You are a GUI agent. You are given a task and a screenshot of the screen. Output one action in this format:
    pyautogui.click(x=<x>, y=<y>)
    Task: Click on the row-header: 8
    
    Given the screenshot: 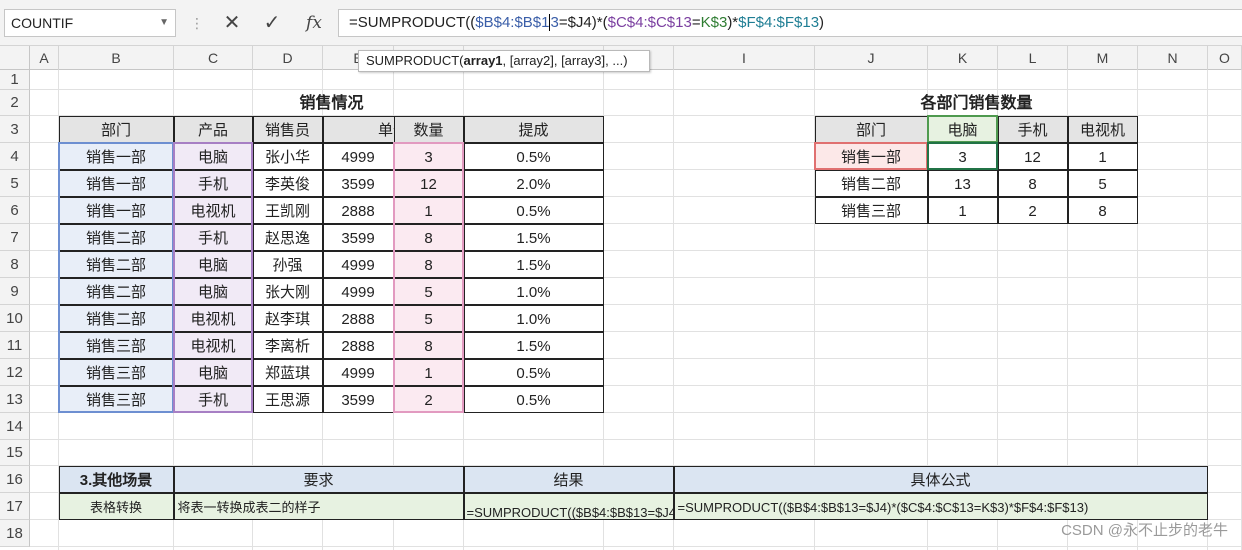 What is the action you would take?
    pyautogui.click(x=15, y=264)
    